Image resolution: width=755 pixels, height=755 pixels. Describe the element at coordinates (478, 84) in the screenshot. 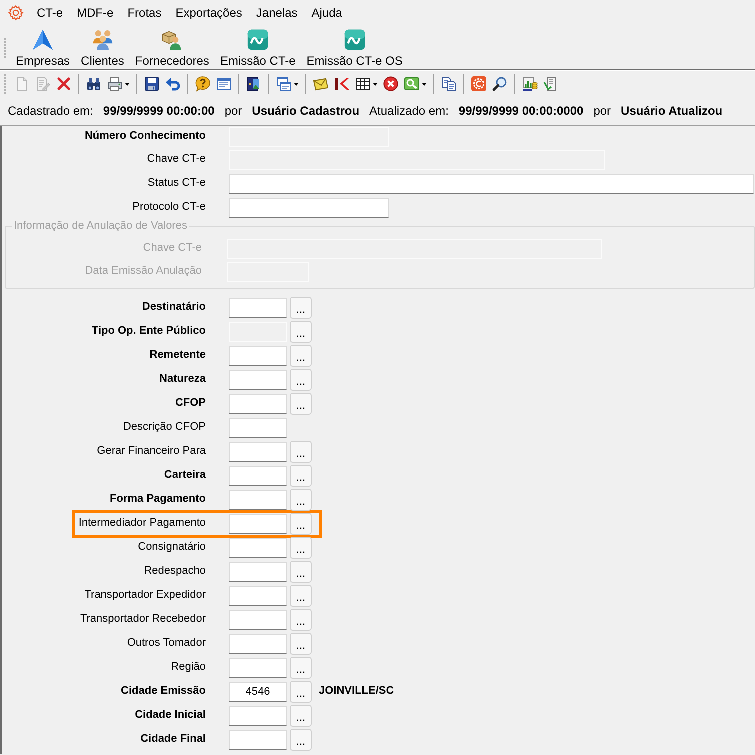

I see `logo-icon` at that location.